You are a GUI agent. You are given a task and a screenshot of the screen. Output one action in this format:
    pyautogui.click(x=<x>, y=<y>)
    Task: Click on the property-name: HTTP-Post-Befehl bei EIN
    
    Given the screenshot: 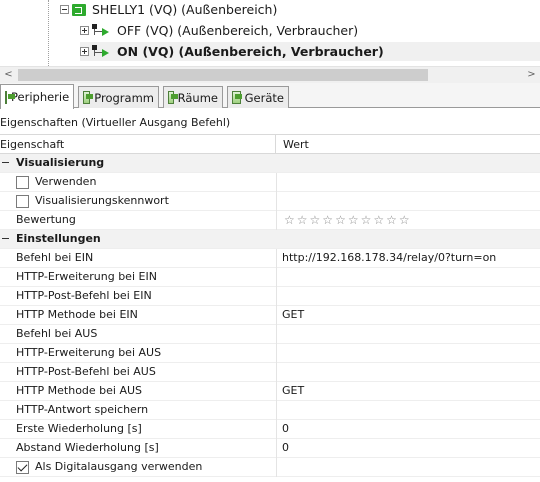 What is the action you would take?
    pyautogui.click(x=84, y=295)
    